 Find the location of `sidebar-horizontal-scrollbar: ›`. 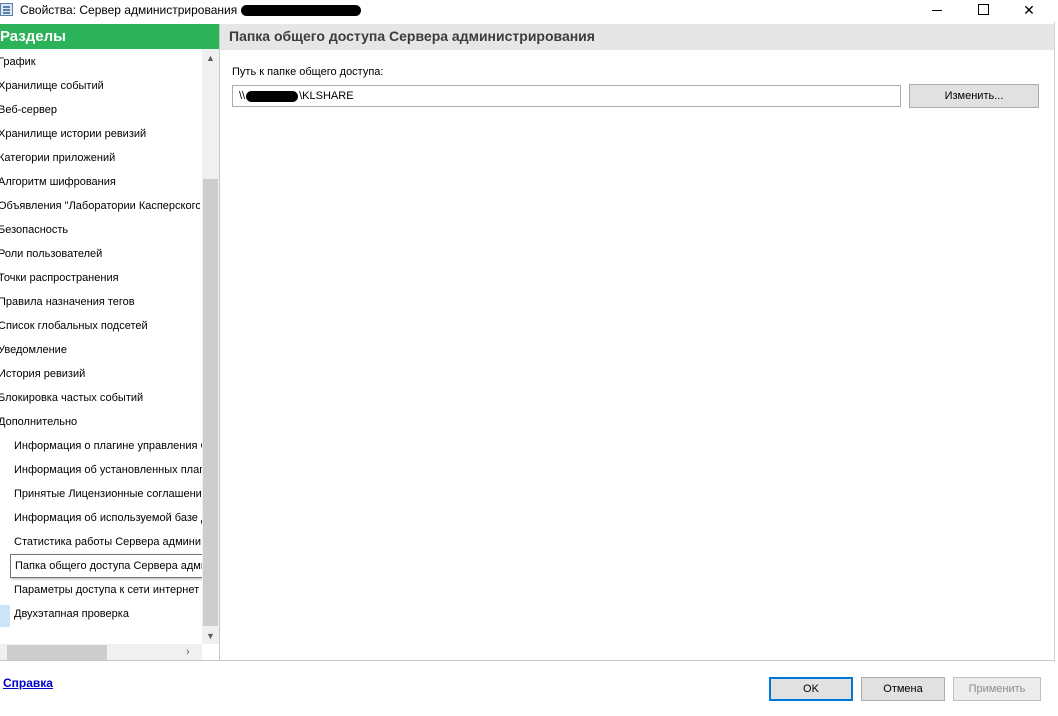

sidebar-horizontal-scrollbar: › is located at coordinates (101, 652).